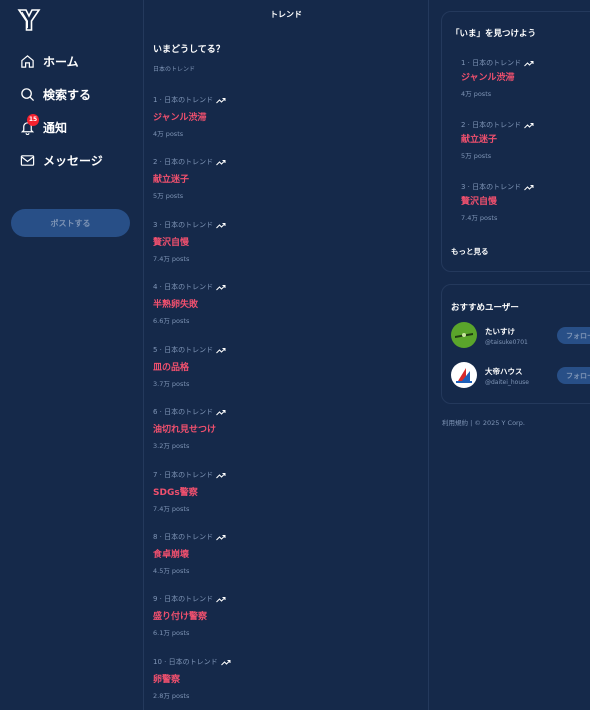  What do you see at coordinates (525, 78) in the screenshot?
I see `right-trend-item: 1 · 日本のトレンド ジャンル渋滞 4万 posts` at bounding box center [525, 78].